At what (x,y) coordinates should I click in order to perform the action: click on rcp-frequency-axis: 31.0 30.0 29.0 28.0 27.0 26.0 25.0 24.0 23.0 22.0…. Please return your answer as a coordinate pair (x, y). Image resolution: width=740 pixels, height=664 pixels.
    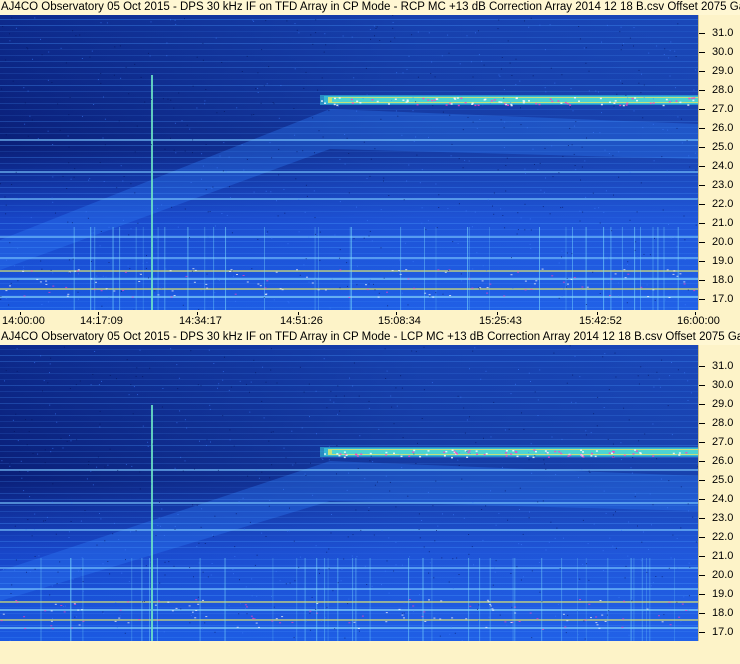
    Looking at the image, I should click on (719, 162).